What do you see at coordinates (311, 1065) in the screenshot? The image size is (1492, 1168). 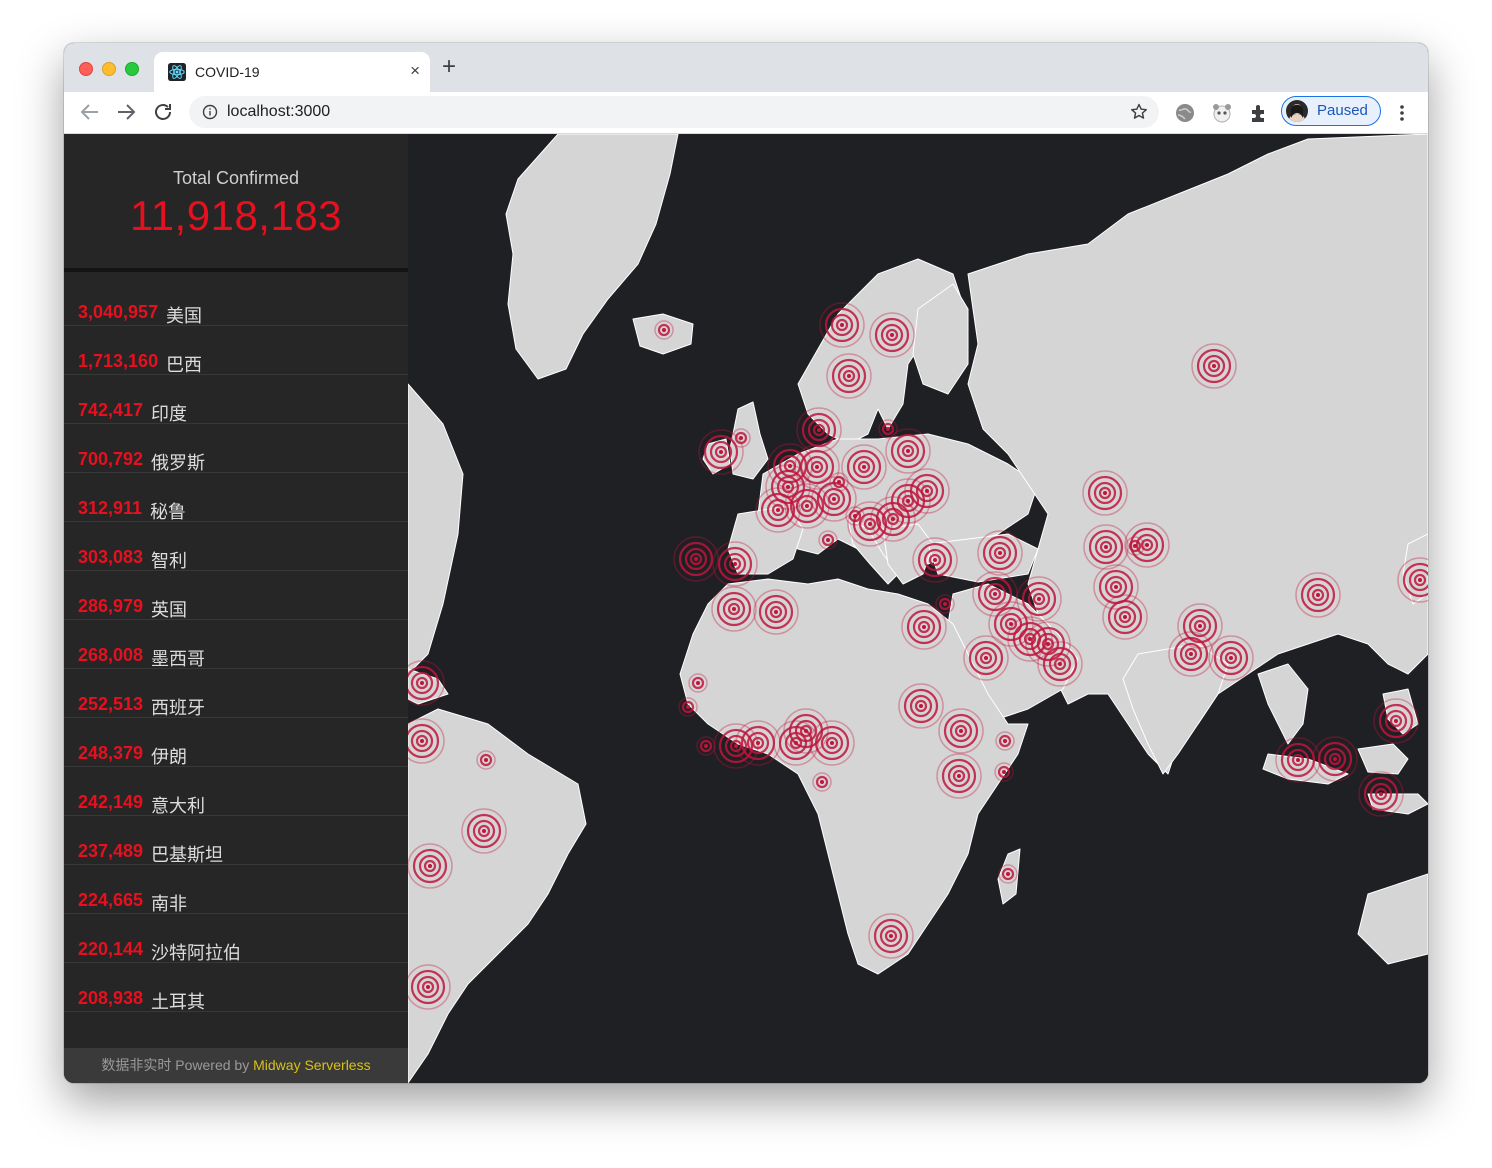 I see `footer-brand-link: Midway Serverless` at bounding box center [311, 1065].